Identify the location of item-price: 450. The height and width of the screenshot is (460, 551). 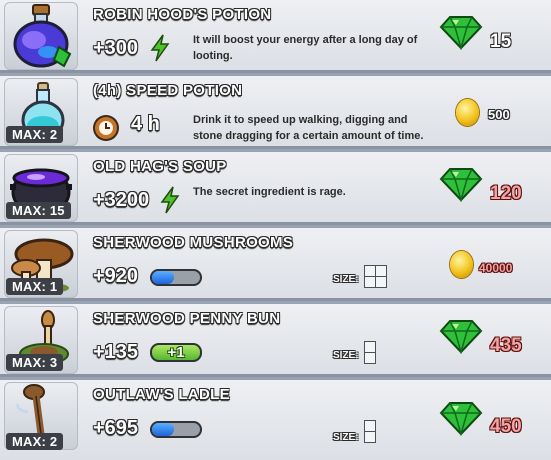
(506, 426).